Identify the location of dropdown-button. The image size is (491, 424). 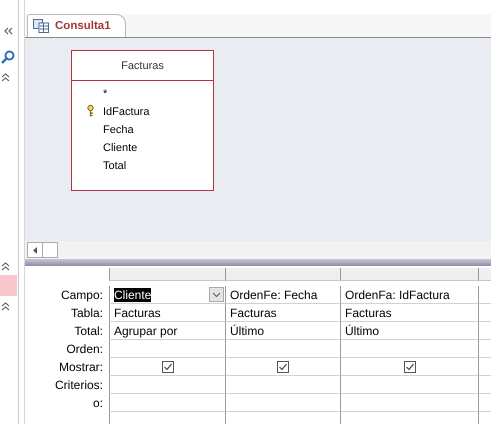
(216, 294).